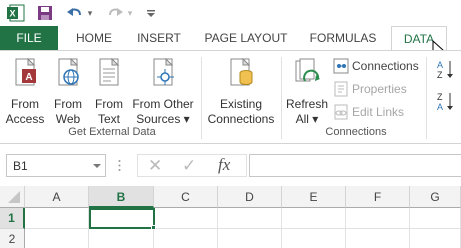 This screenshot has width=461, height=248. I want to click on existing-connections-label-2: Connections, so click(241, 119).